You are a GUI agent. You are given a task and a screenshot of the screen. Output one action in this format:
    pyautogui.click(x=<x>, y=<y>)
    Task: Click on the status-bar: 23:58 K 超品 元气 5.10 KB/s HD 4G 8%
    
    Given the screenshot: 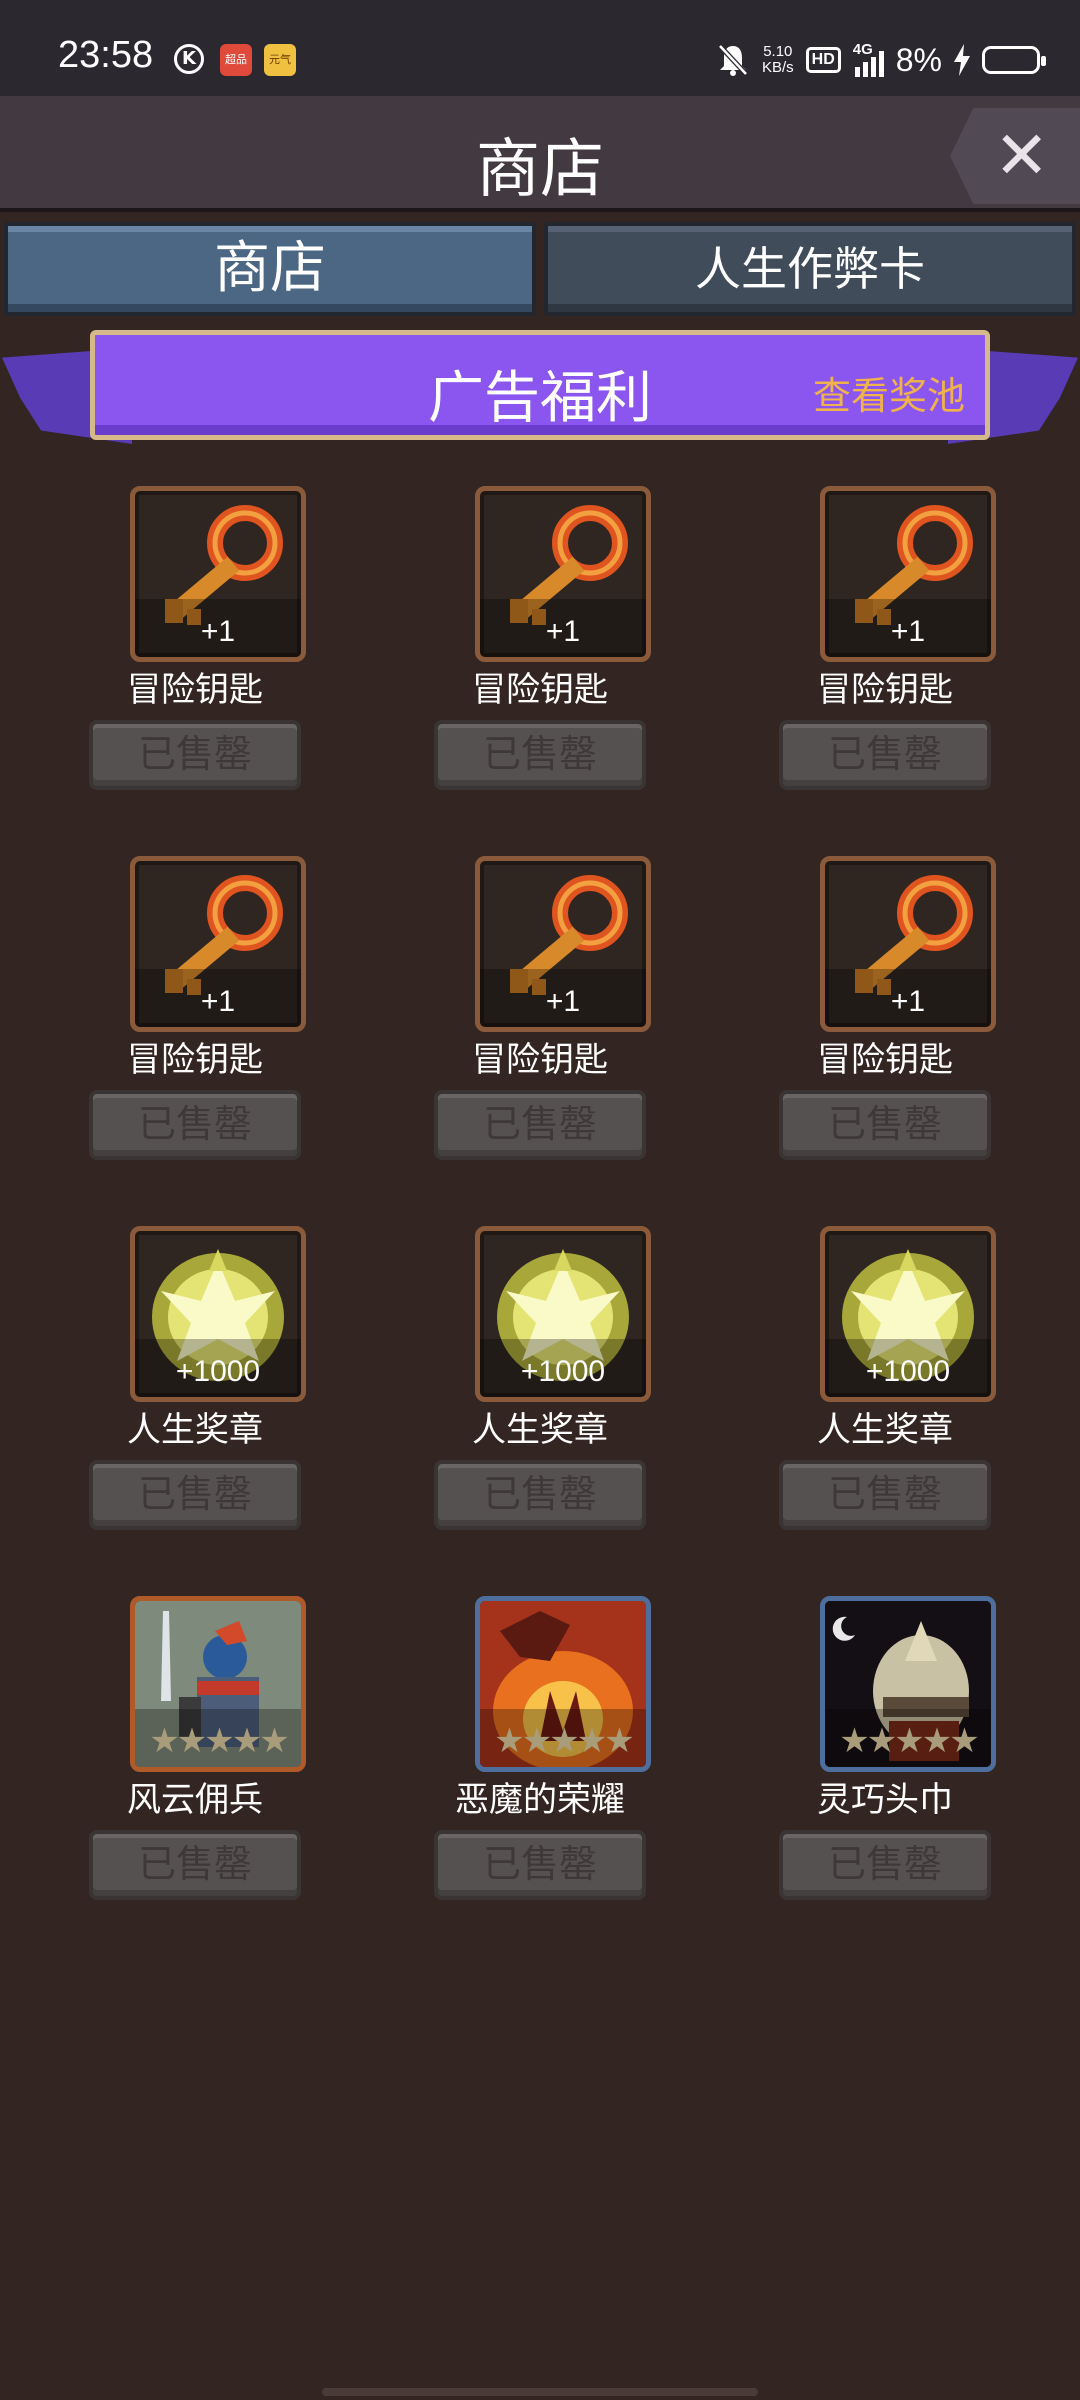 What is the action you would take?
    pyautogui.click(x=540, y=48)
    